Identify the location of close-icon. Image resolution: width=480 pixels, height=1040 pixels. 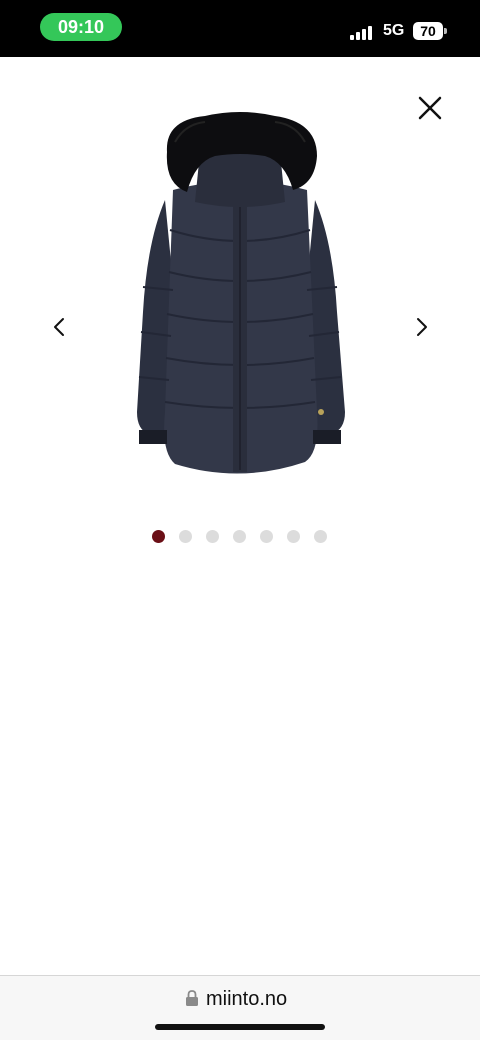
(430, 108).